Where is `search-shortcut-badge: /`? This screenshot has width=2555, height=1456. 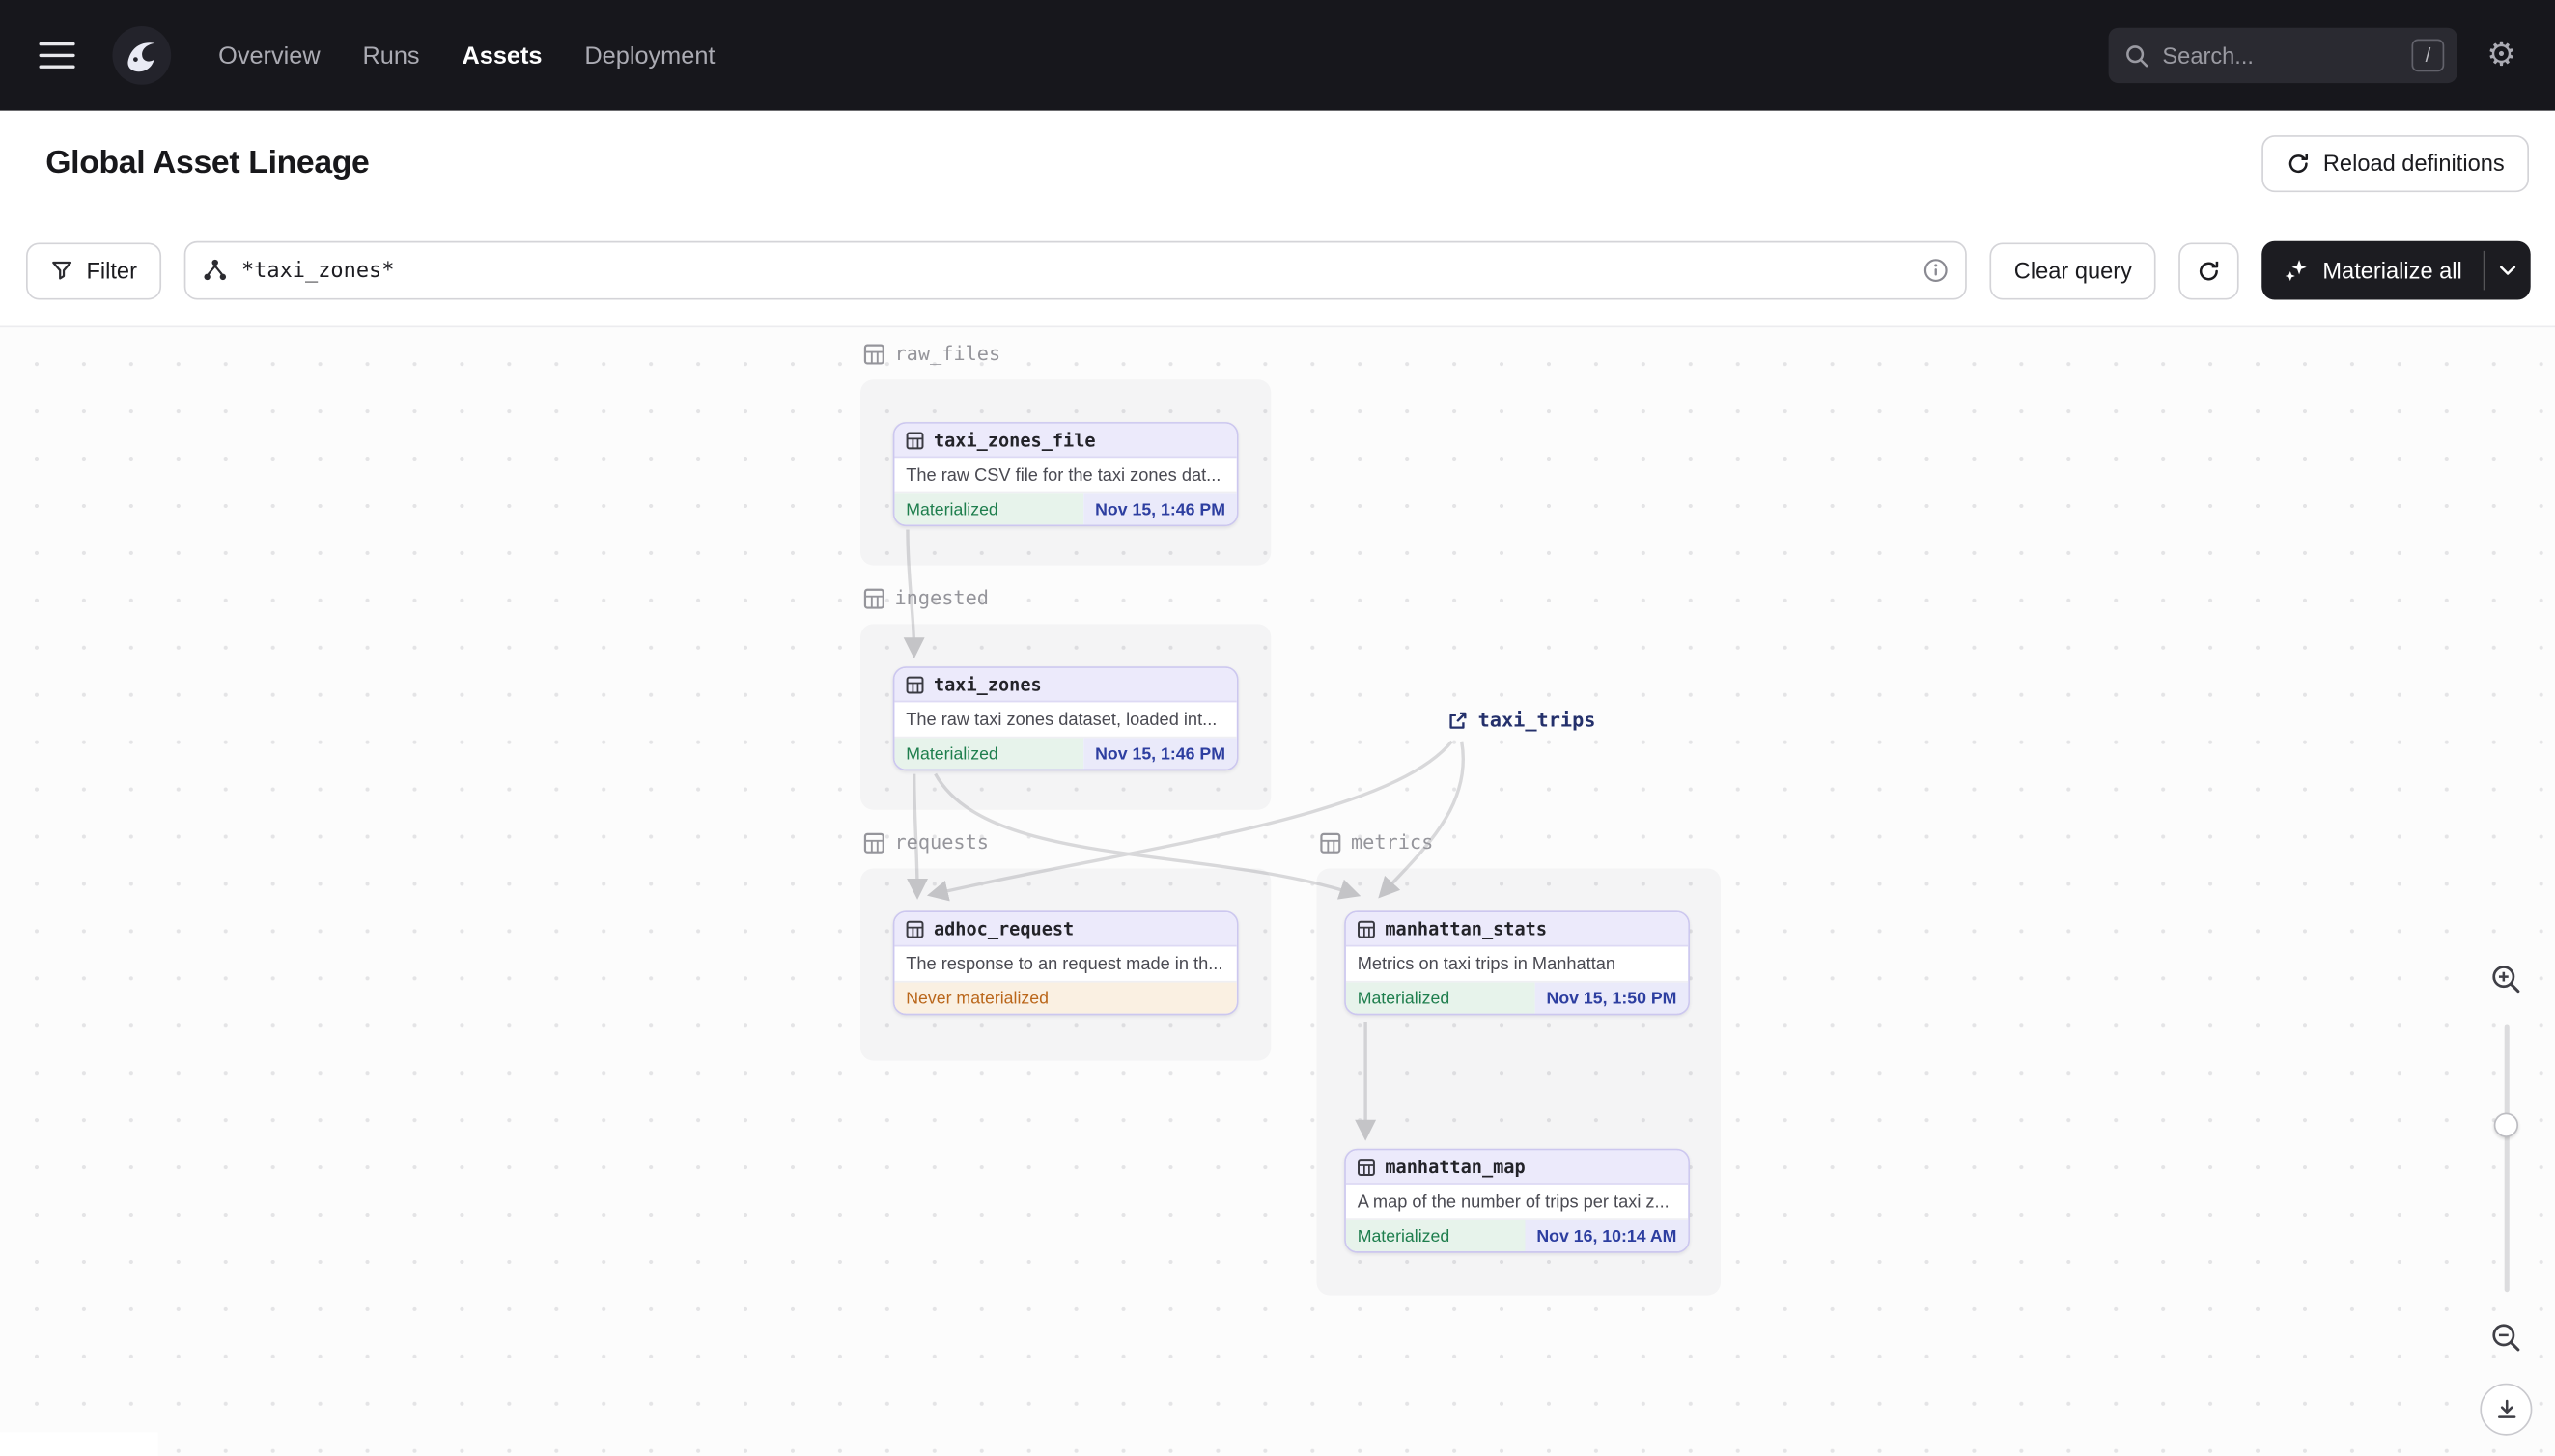
search-shortcut-badge: / is located at coordinates (2428, 56).